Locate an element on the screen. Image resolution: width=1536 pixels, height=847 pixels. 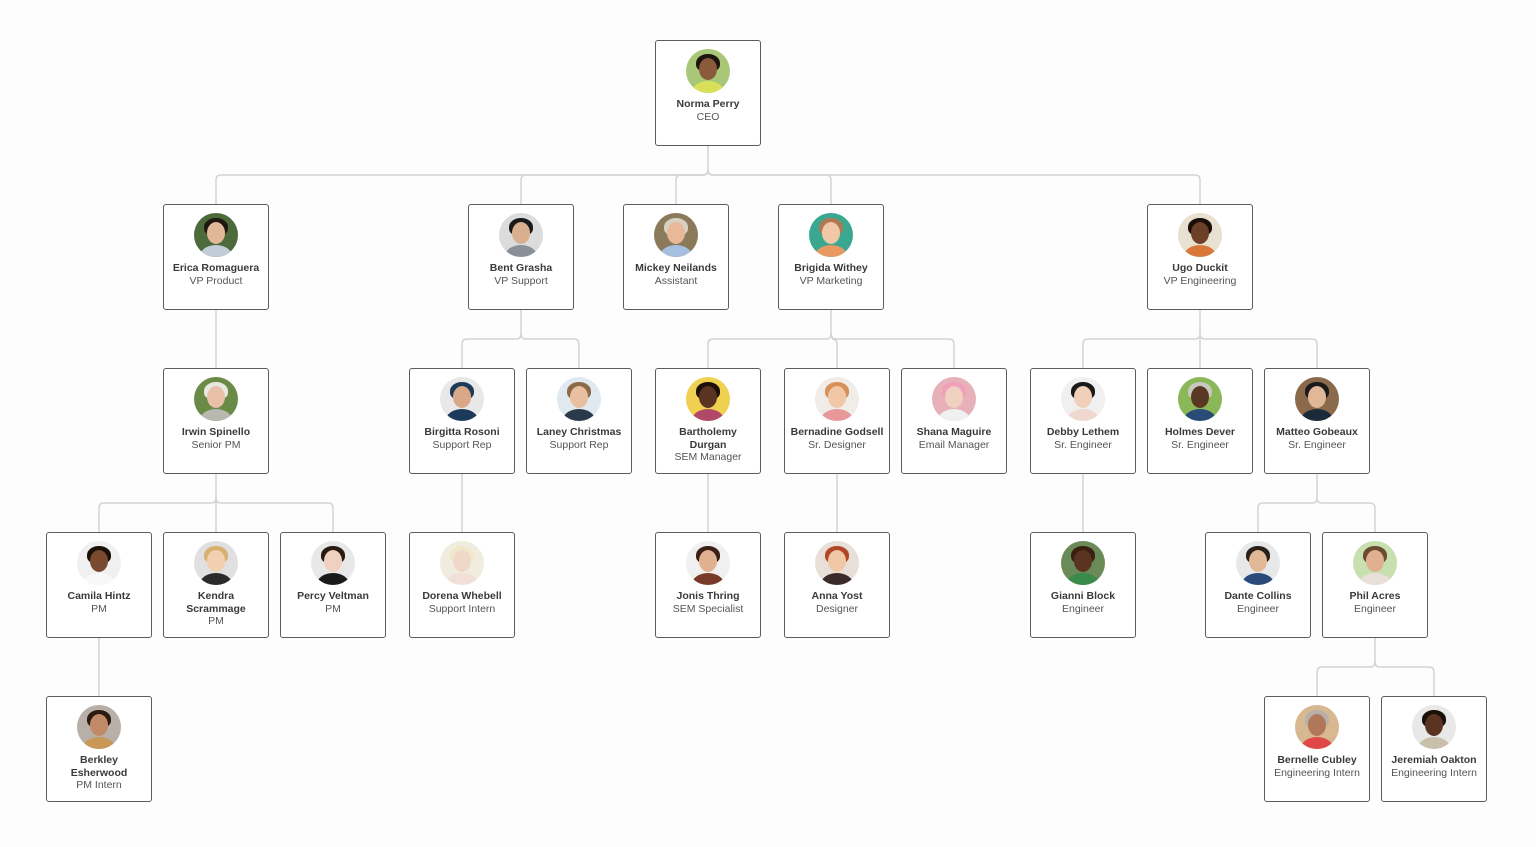
person-name: Laney Christmas is located at coordinates (579, 432).